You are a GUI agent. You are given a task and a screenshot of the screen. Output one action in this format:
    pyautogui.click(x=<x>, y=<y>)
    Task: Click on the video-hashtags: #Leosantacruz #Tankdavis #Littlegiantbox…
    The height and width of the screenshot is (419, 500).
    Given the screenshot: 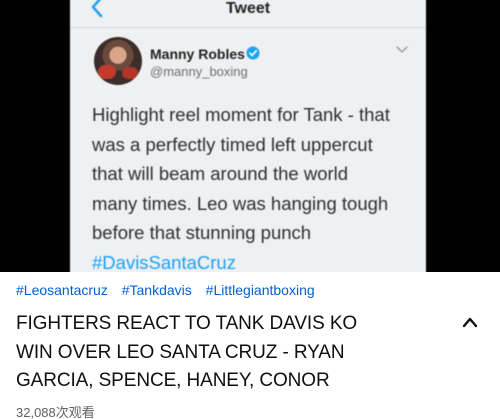 What is the action you would take?
    pyautogui.click(x=170, y=290)
    